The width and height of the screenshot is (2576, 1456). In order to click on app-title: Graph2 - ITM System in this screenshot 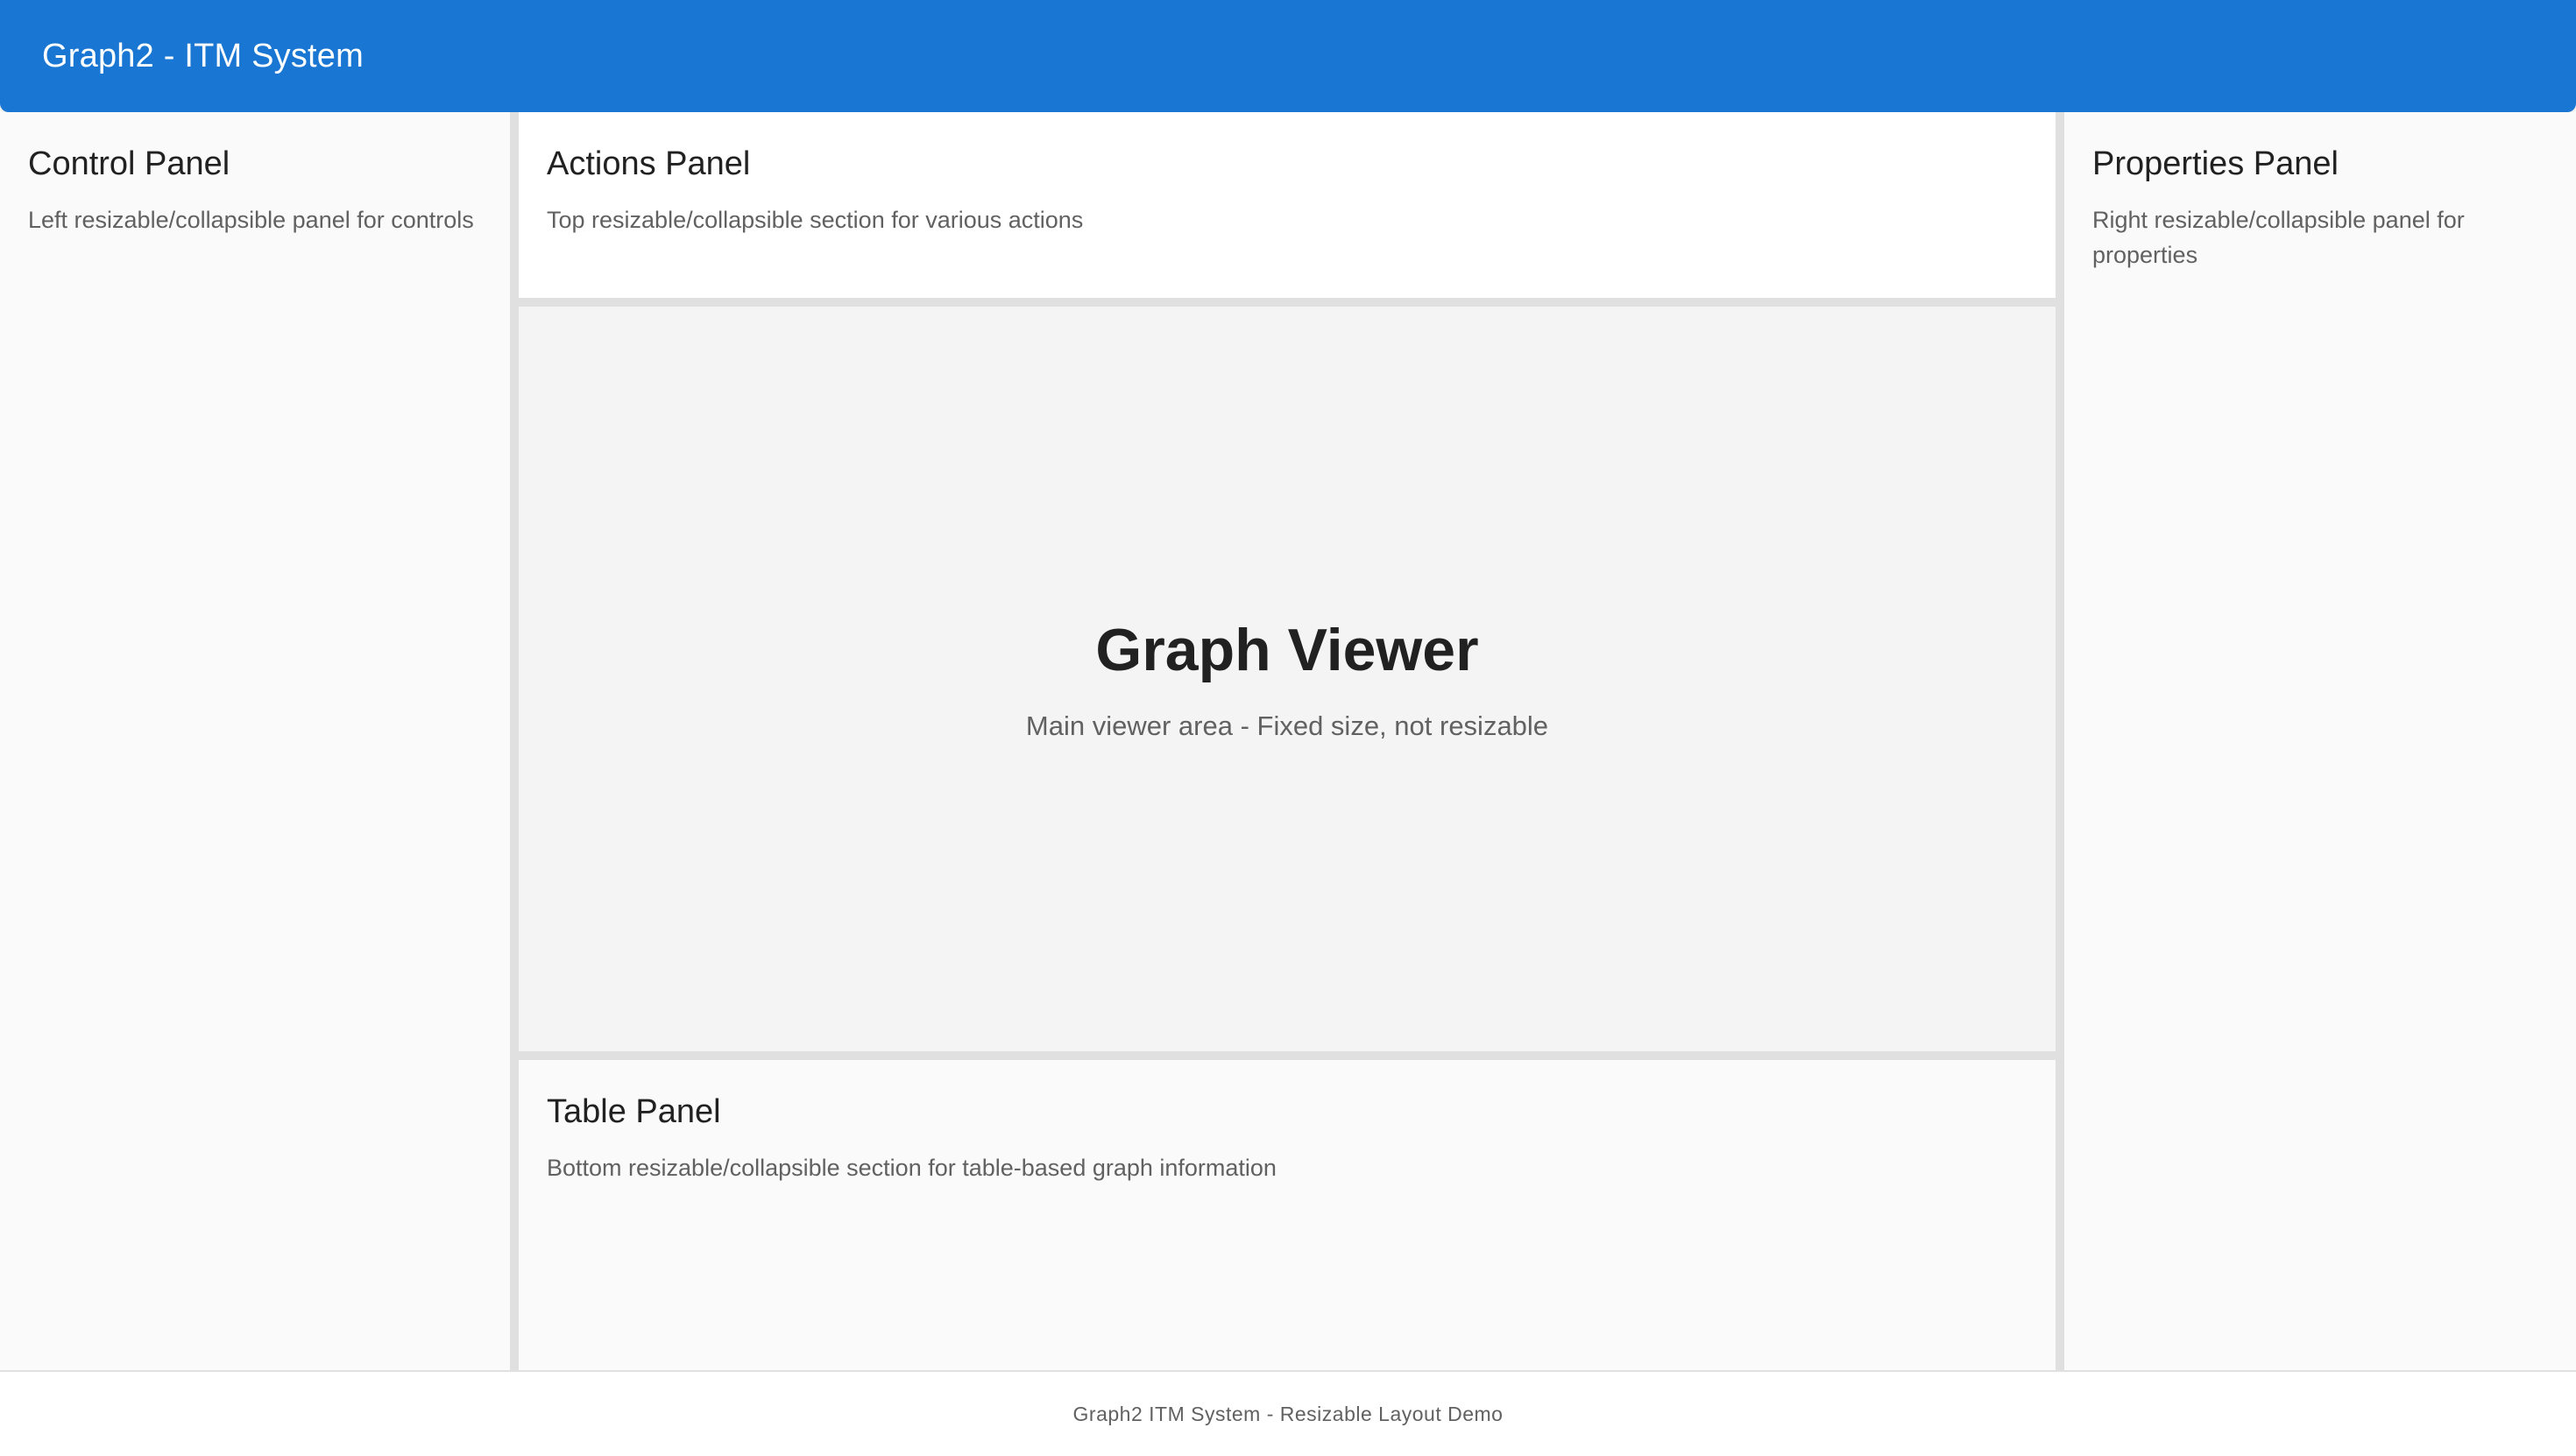, I will do `click(203, 55)`.